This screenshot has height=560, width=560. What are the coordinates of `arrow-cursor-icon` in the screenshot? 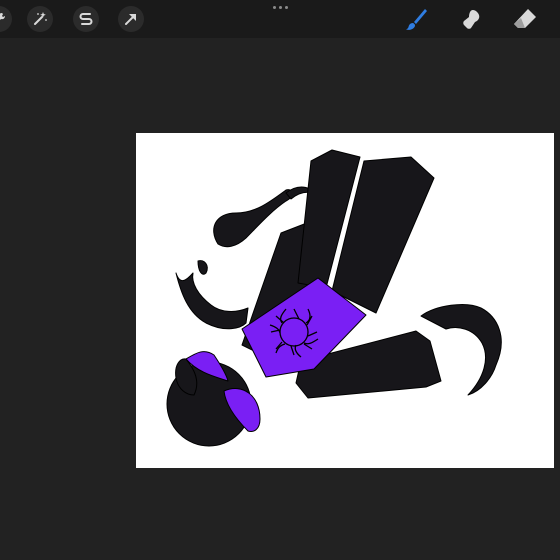 It's located at (130, 19).